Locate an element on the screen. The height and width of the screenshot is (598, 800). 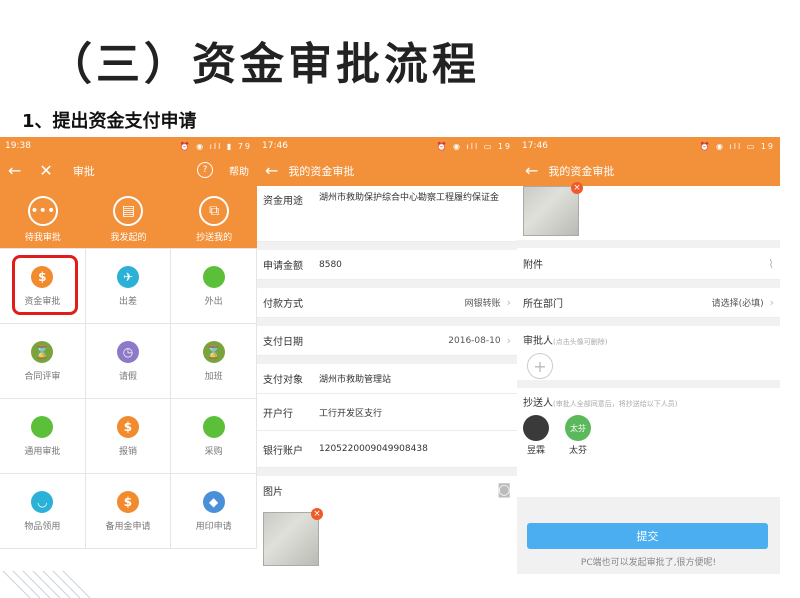
cc-section: 抄送人(审批人全部同意后，将抄送给以下人员) 昱霖 太芬 太芬 is located at coordinates (648, 427).